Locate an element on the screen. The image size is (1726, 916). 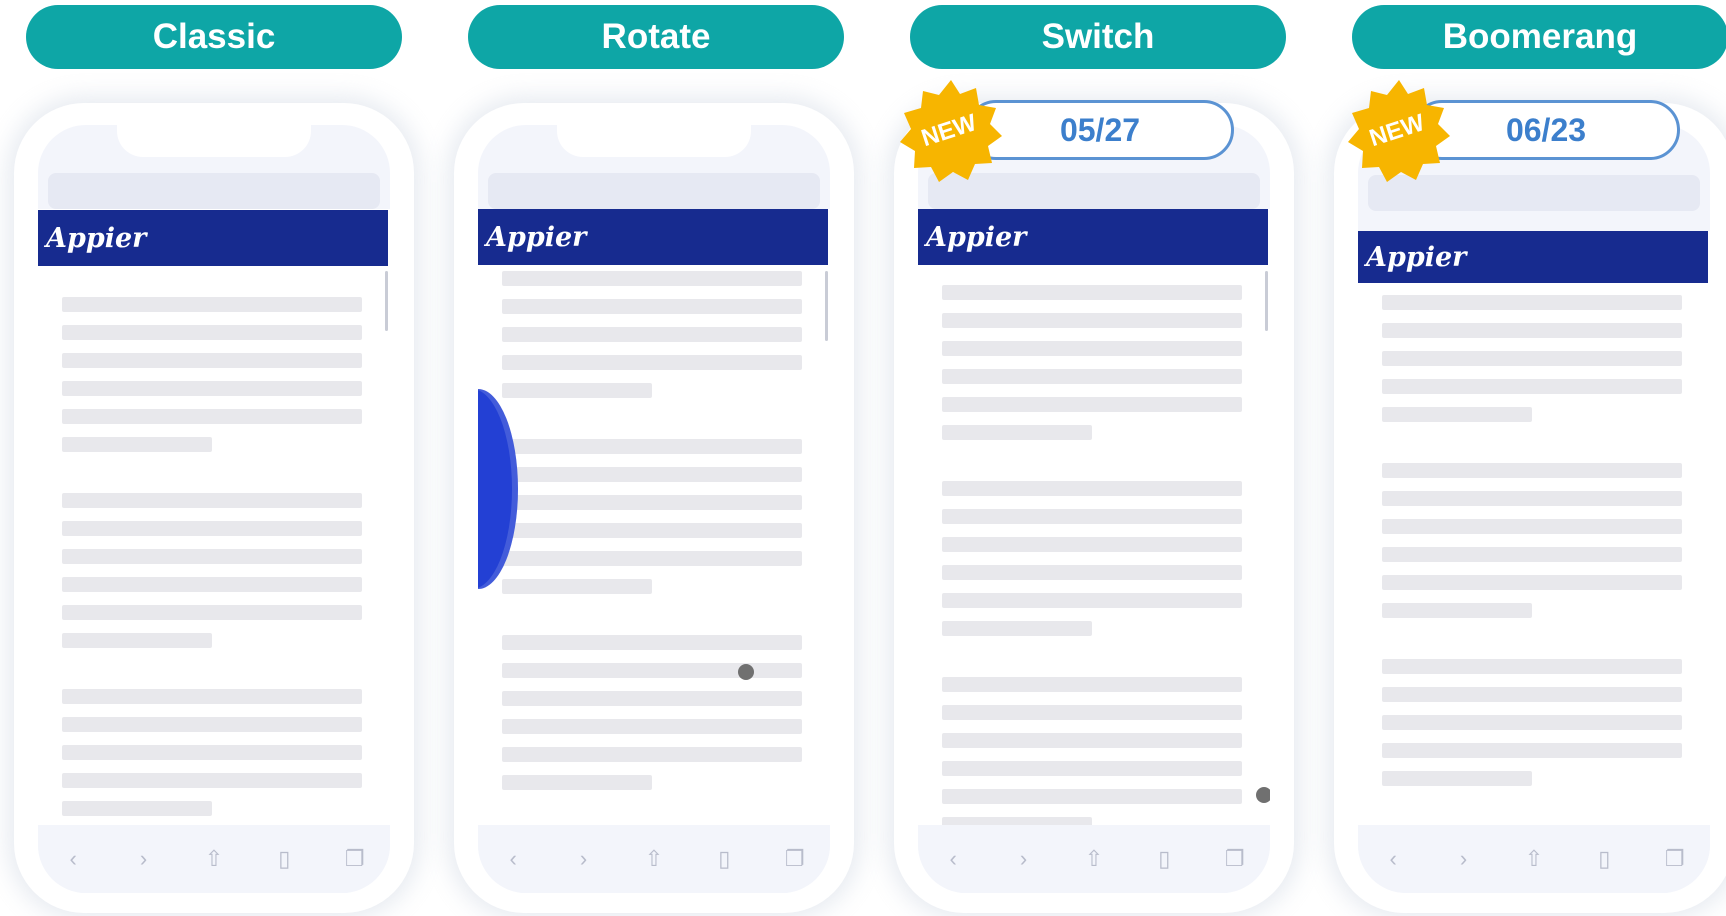
format-tab-switch: Switch is located at coordinates (1098, 37).